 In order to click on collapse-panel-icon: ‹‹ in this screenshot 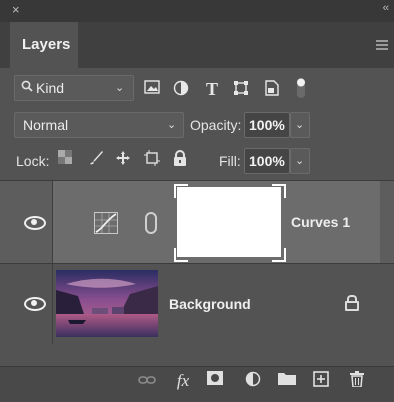, I will do `click(386, 8)`.